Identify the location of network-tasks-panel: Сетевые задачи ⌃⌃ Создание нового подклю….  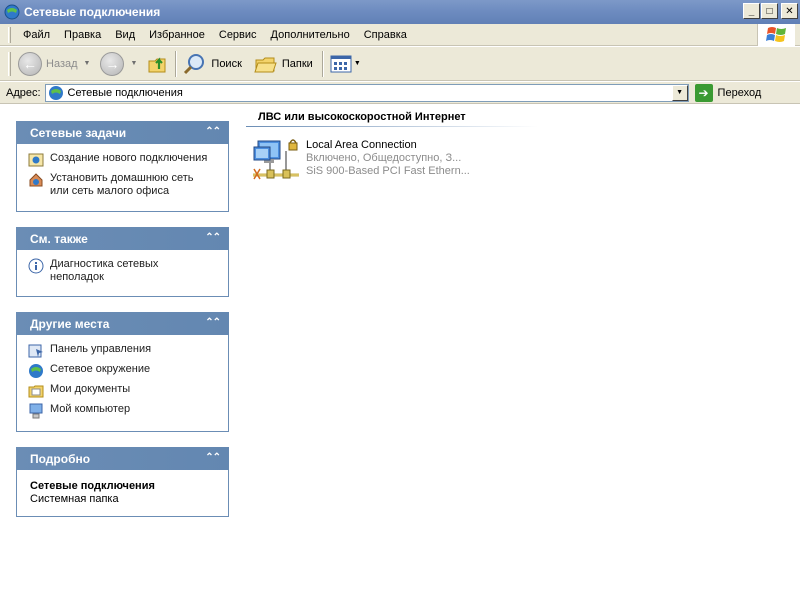
(122, 166).